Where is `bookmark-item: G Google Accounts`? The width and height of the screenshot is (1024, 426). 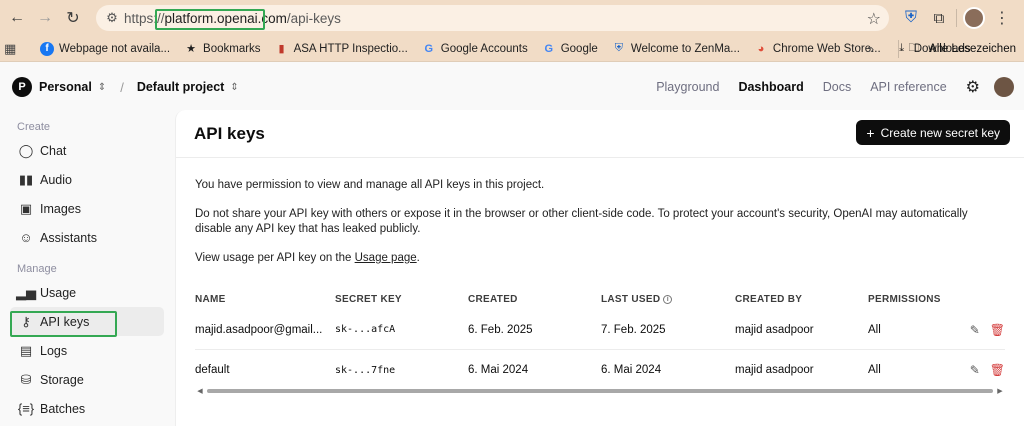
bookmark-item: G Google Accounts is located at coordinates (474, 49).